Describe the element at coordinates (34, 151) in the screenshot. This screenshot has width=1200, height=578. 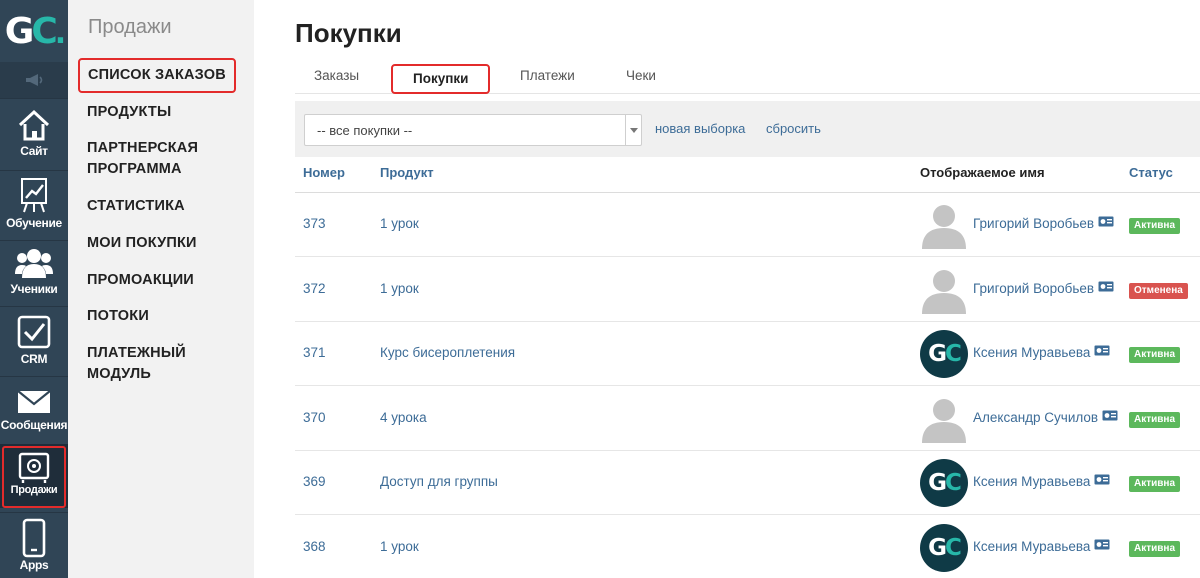
I see `rail-label: Сайт` at that location.